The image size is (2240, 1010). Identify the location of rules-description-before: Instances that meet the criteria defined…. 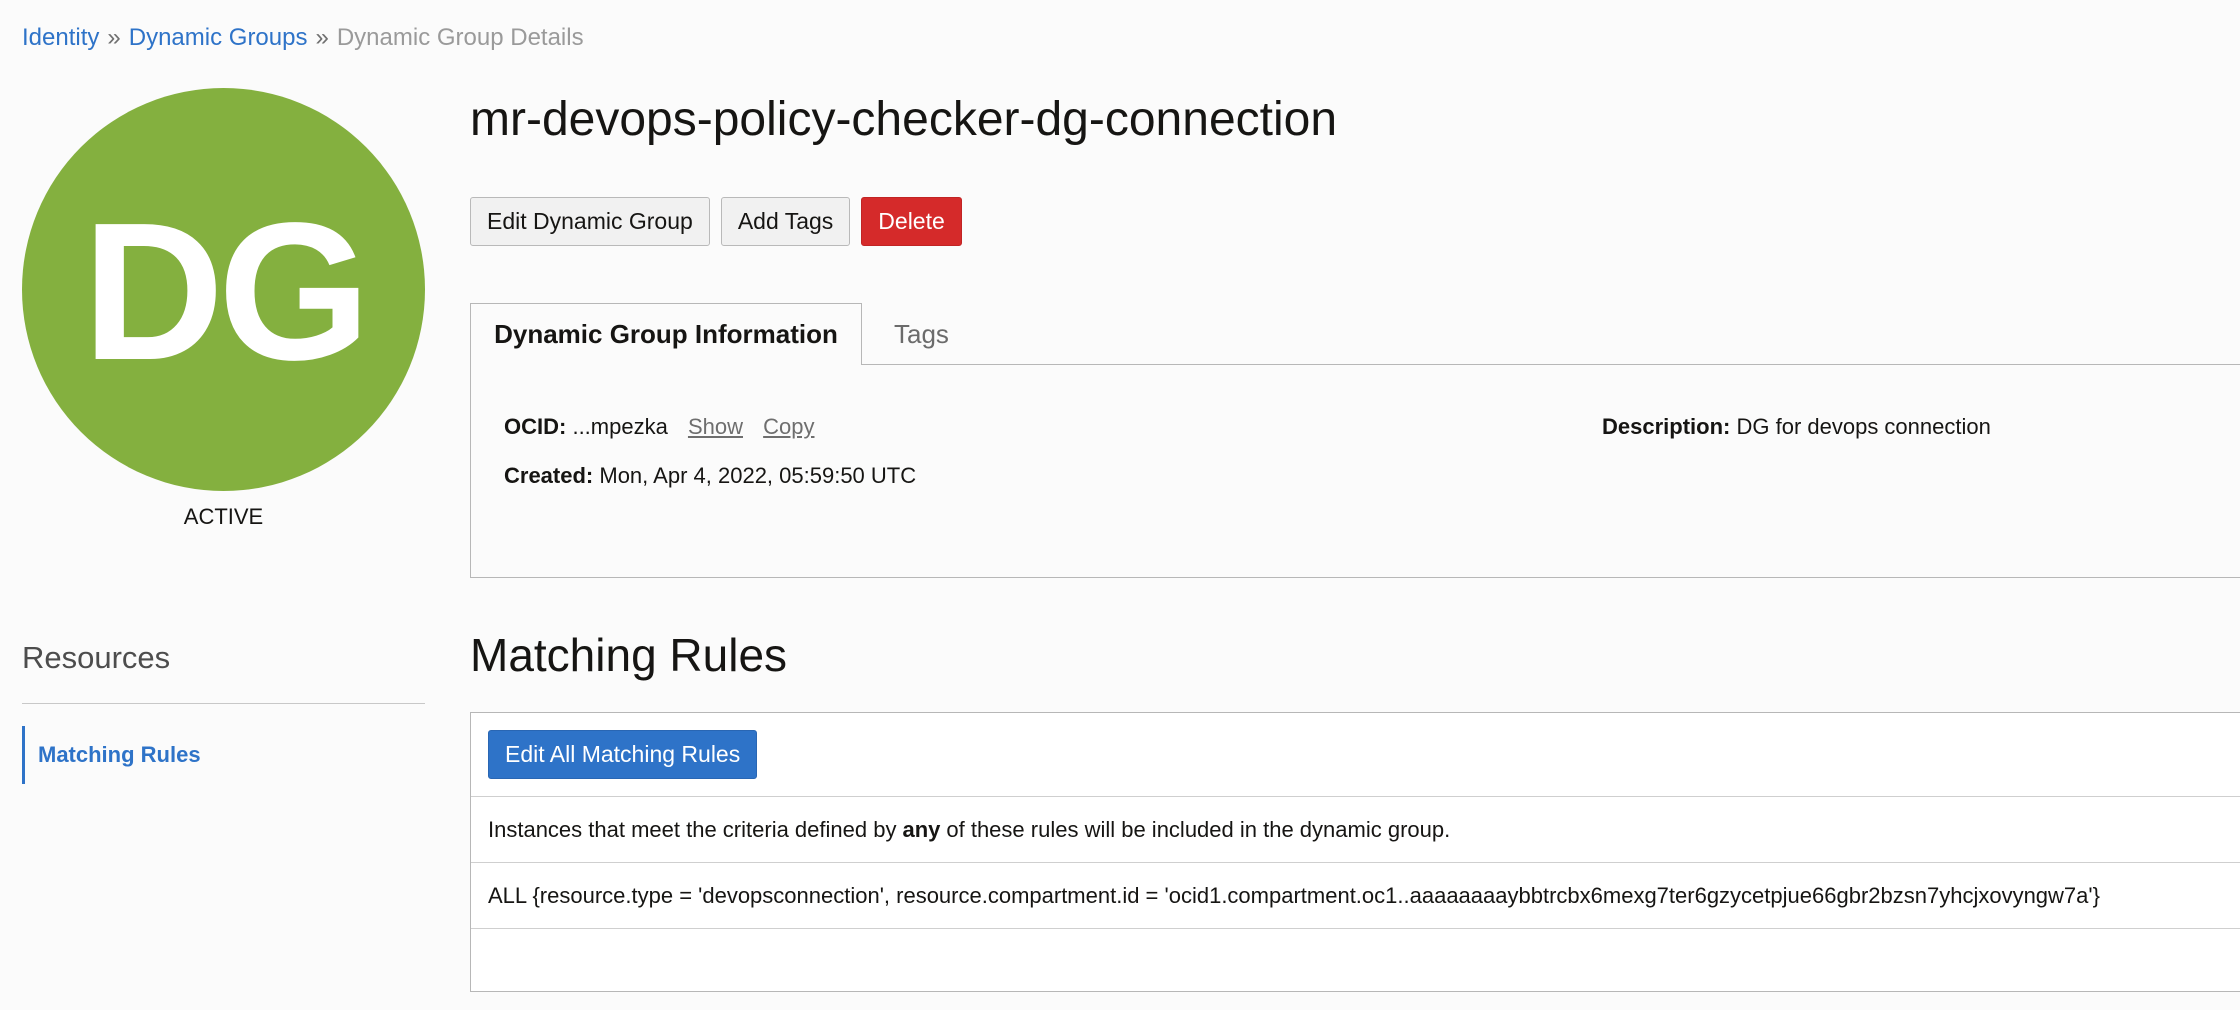
(692, 829).